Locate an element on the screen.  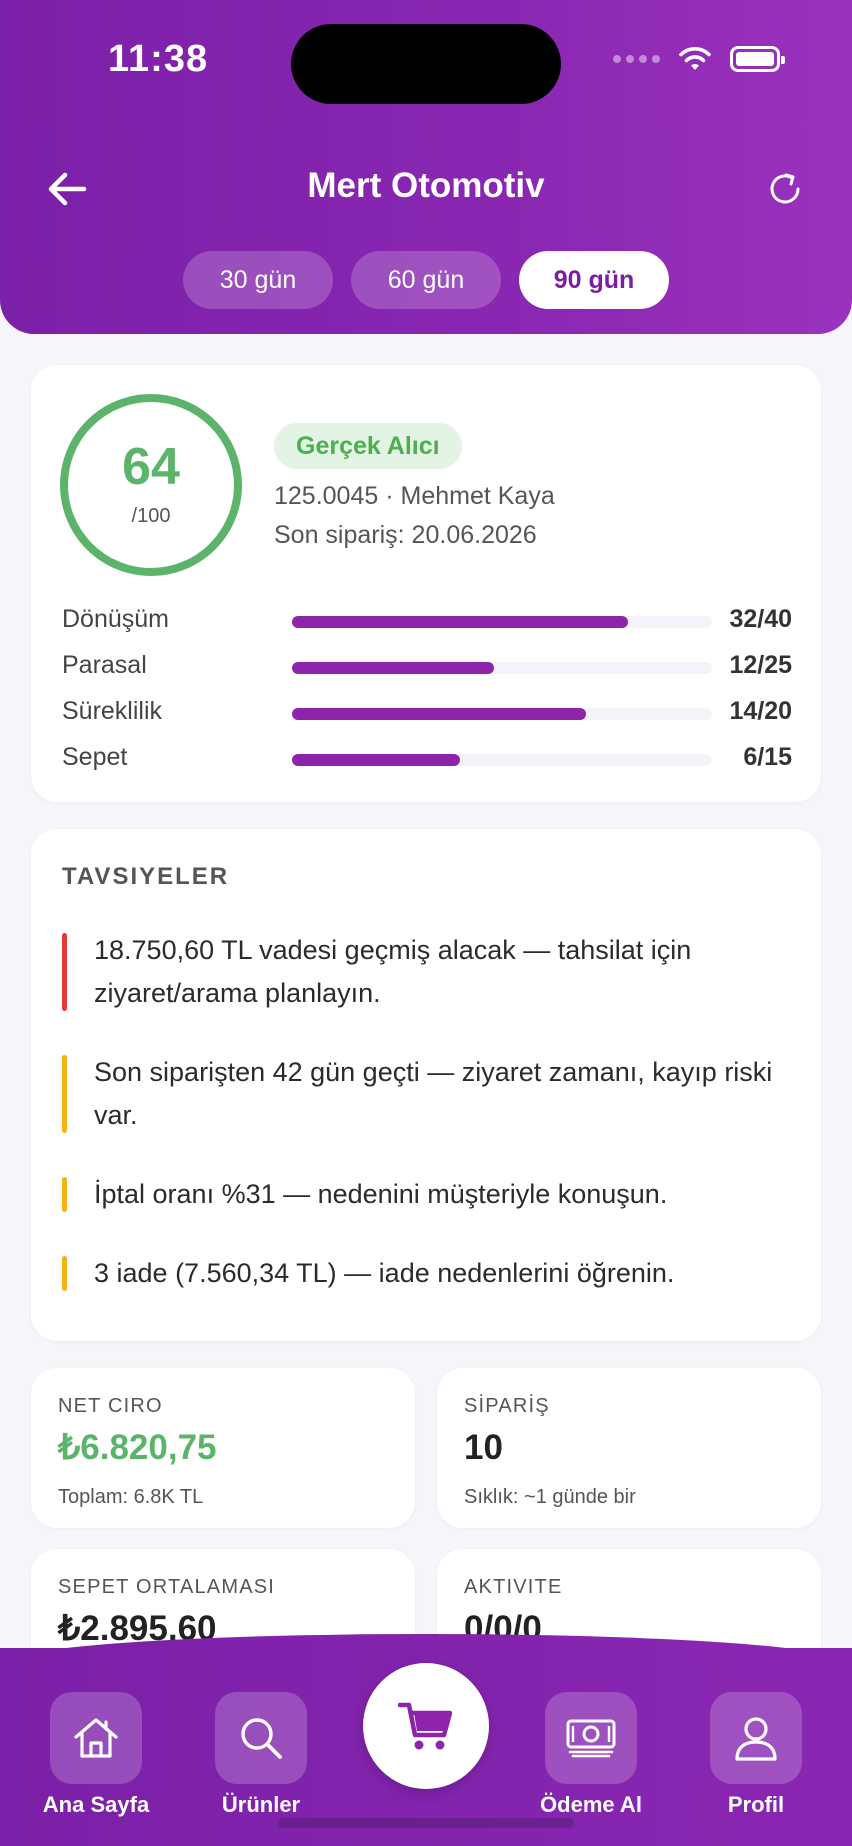
metric-row-conversion: Dönüşüm 32/40 is located at coordinates (427, 620).